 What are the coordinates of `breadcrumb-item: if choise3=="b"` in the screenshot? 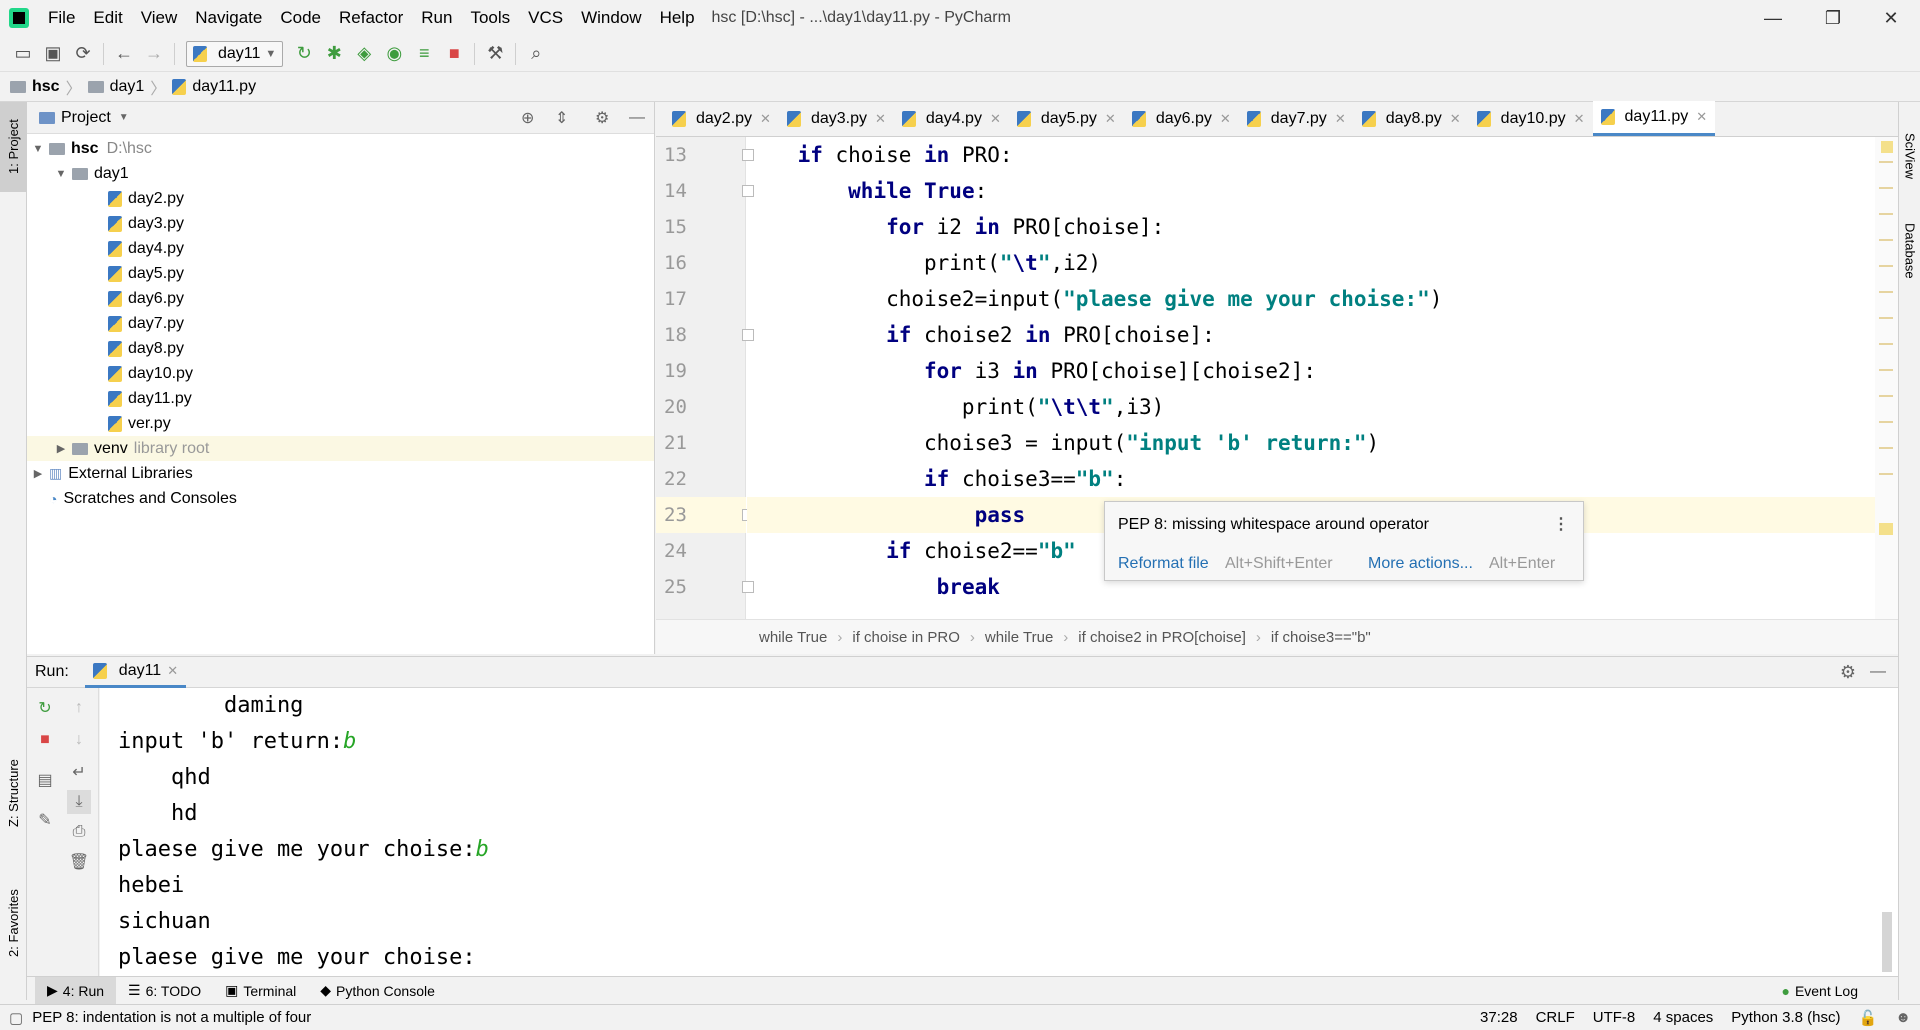 It's located at (1321, 637).